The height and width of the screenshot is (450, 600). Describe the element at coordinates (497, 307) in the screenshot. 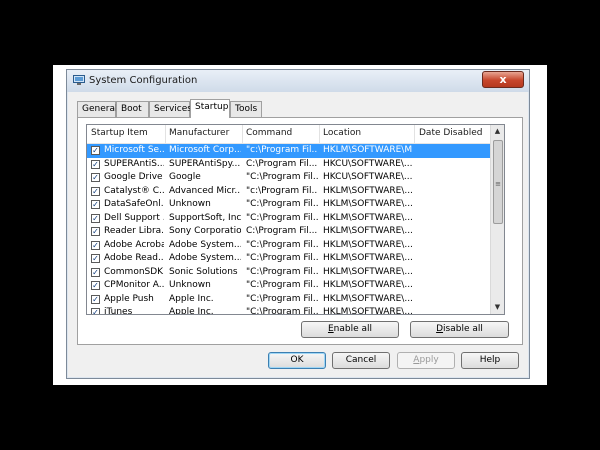

I see `scroll-down-icon: ▼` at that location.